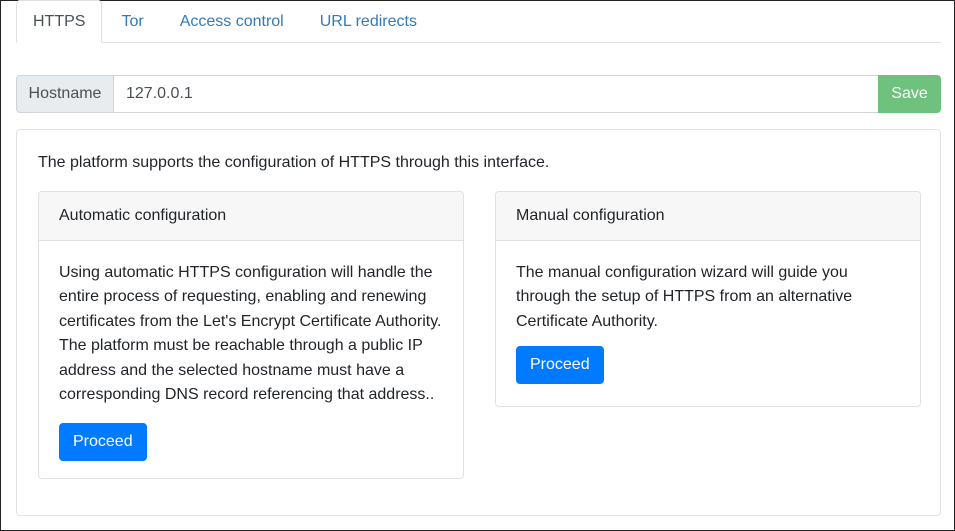  Describe the element at coordinates (65, 94) in the screenshot. I see `hostname-label: Hostname` at that location.